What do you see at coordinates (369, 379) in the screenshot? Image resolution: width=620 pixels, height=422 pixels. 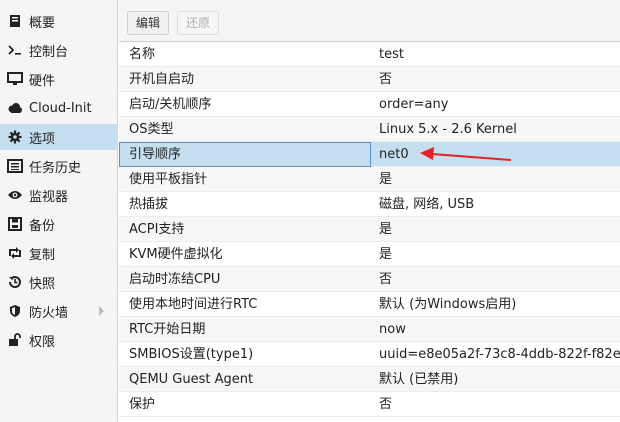 I see `options-row: QEMU Guest Agent 默认 (已禁用)` at bounding box center [369, 379].